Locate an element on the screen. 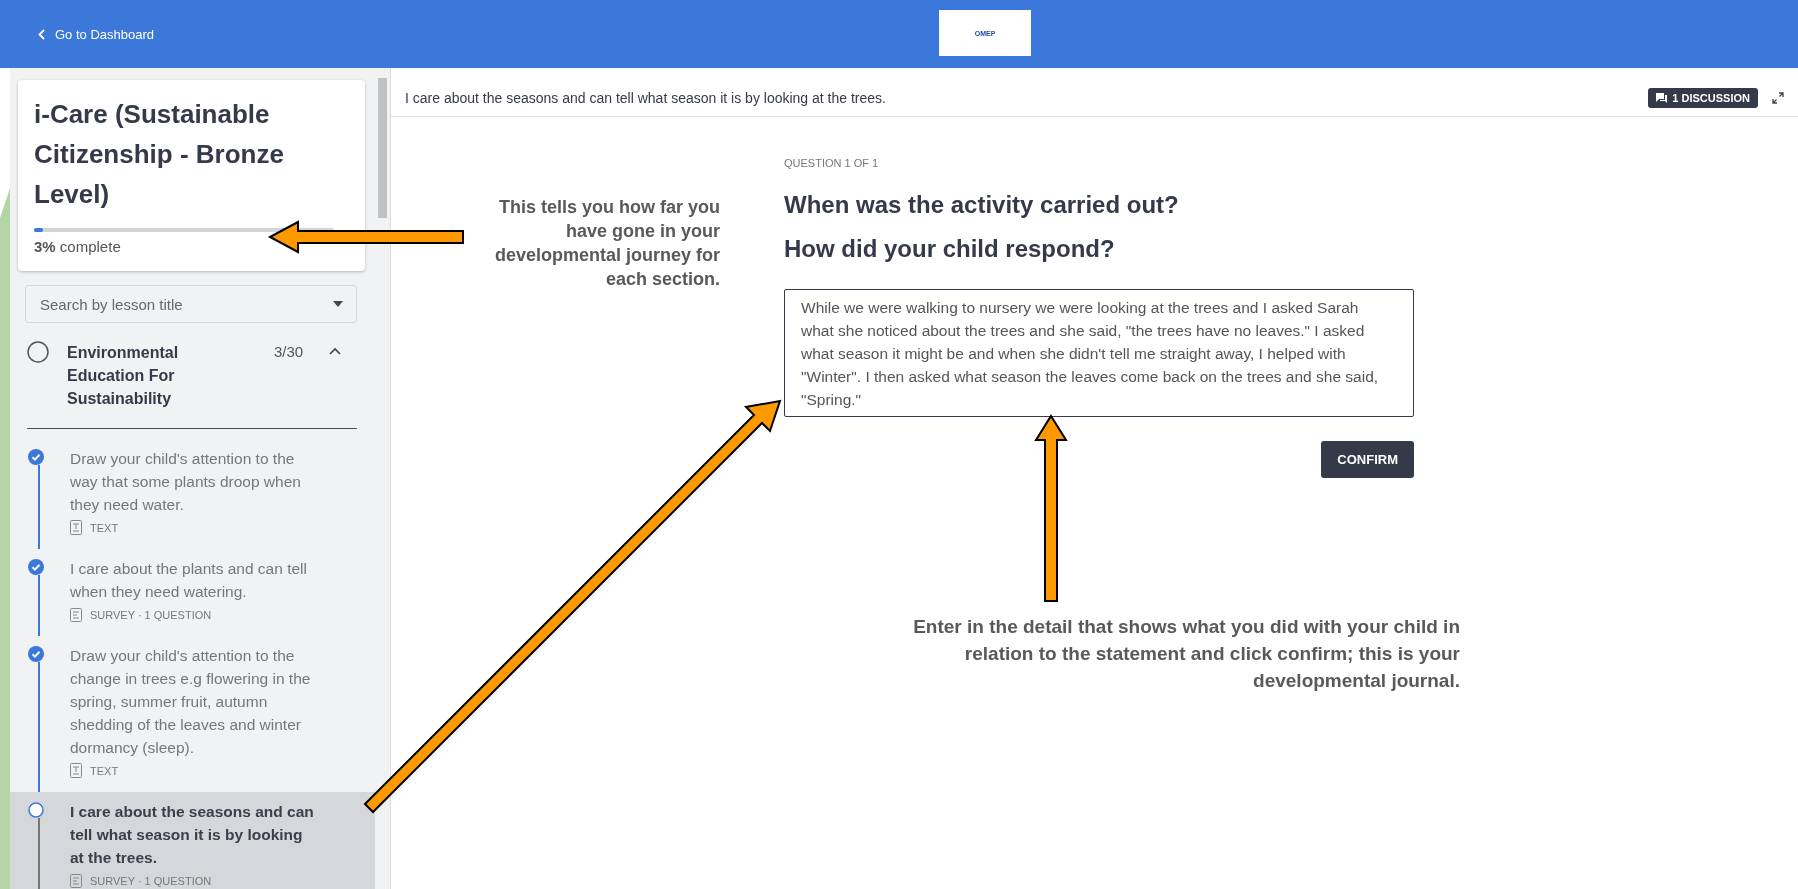 This screenshot has width=1798, height=889. dashboard-link: Go to Dashboard is located at coordinates (96, 34).